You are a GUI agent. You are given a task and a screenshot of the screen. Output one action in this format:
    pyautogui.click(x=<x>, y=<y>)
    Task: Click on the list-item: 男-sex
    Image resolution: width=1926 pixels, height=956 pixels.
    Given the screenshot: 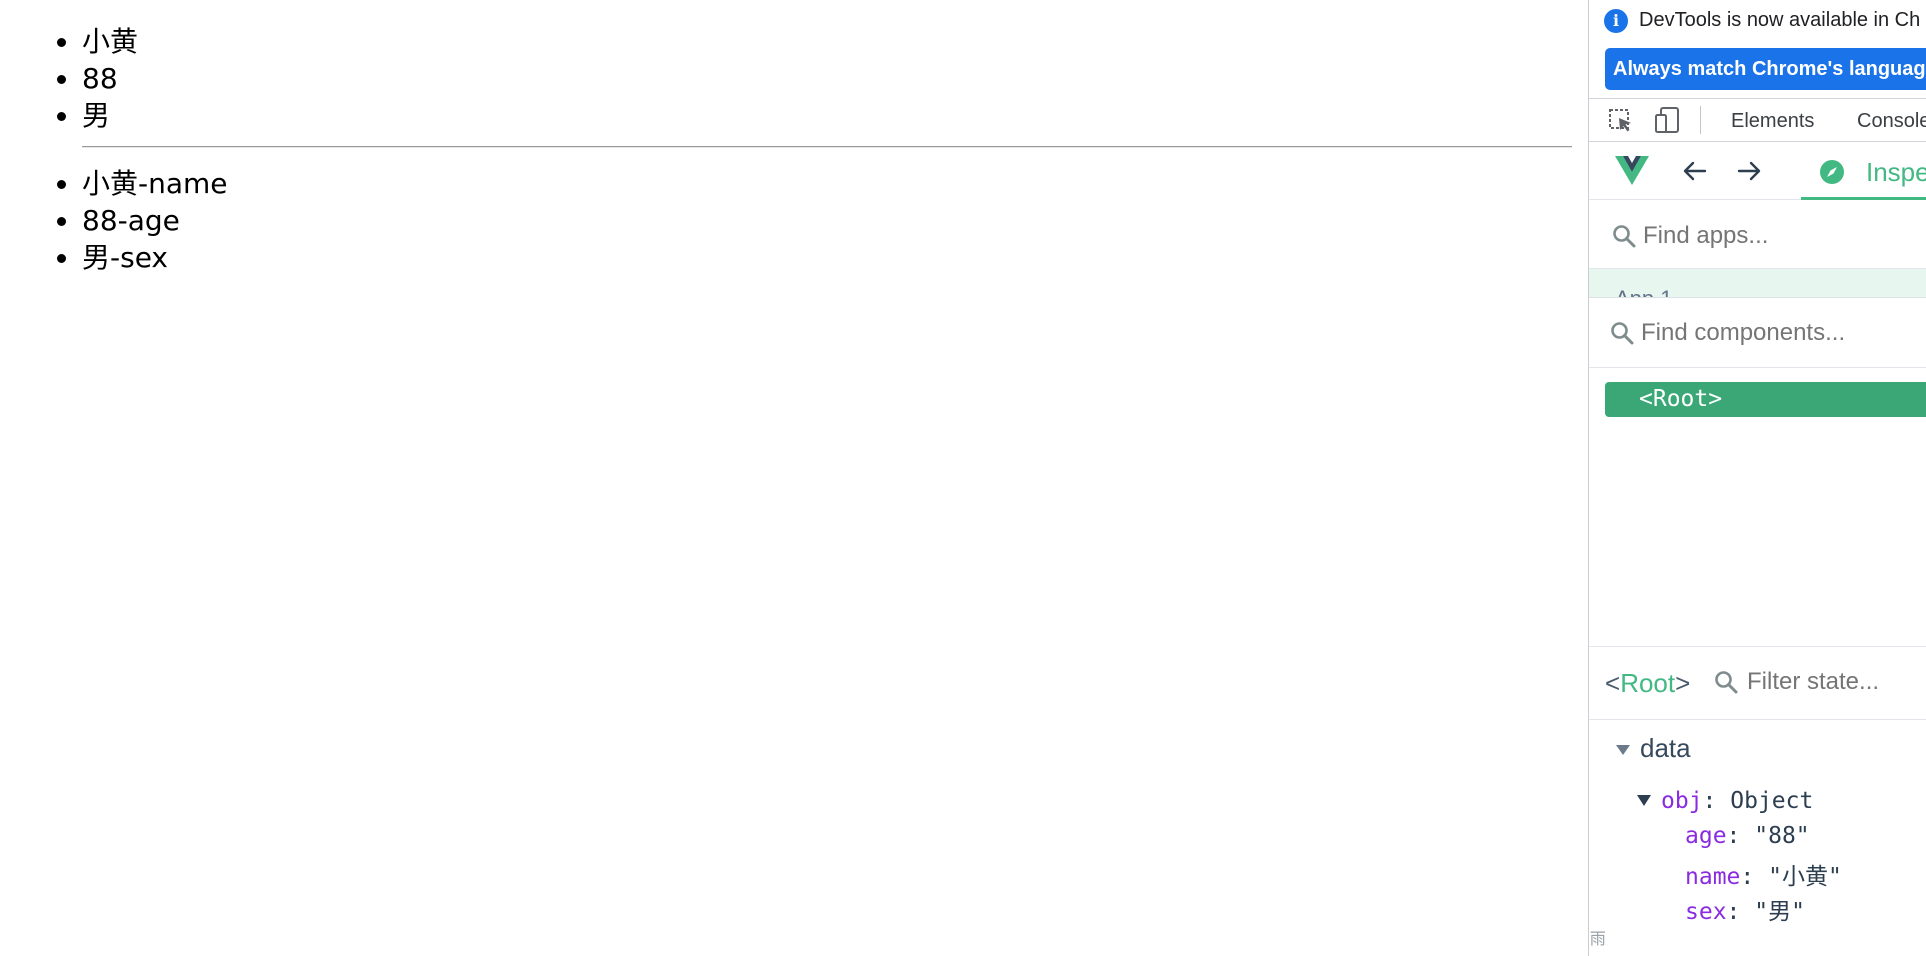 What is the action you would take?
    pyautogui.click(x=142, y=257)
    